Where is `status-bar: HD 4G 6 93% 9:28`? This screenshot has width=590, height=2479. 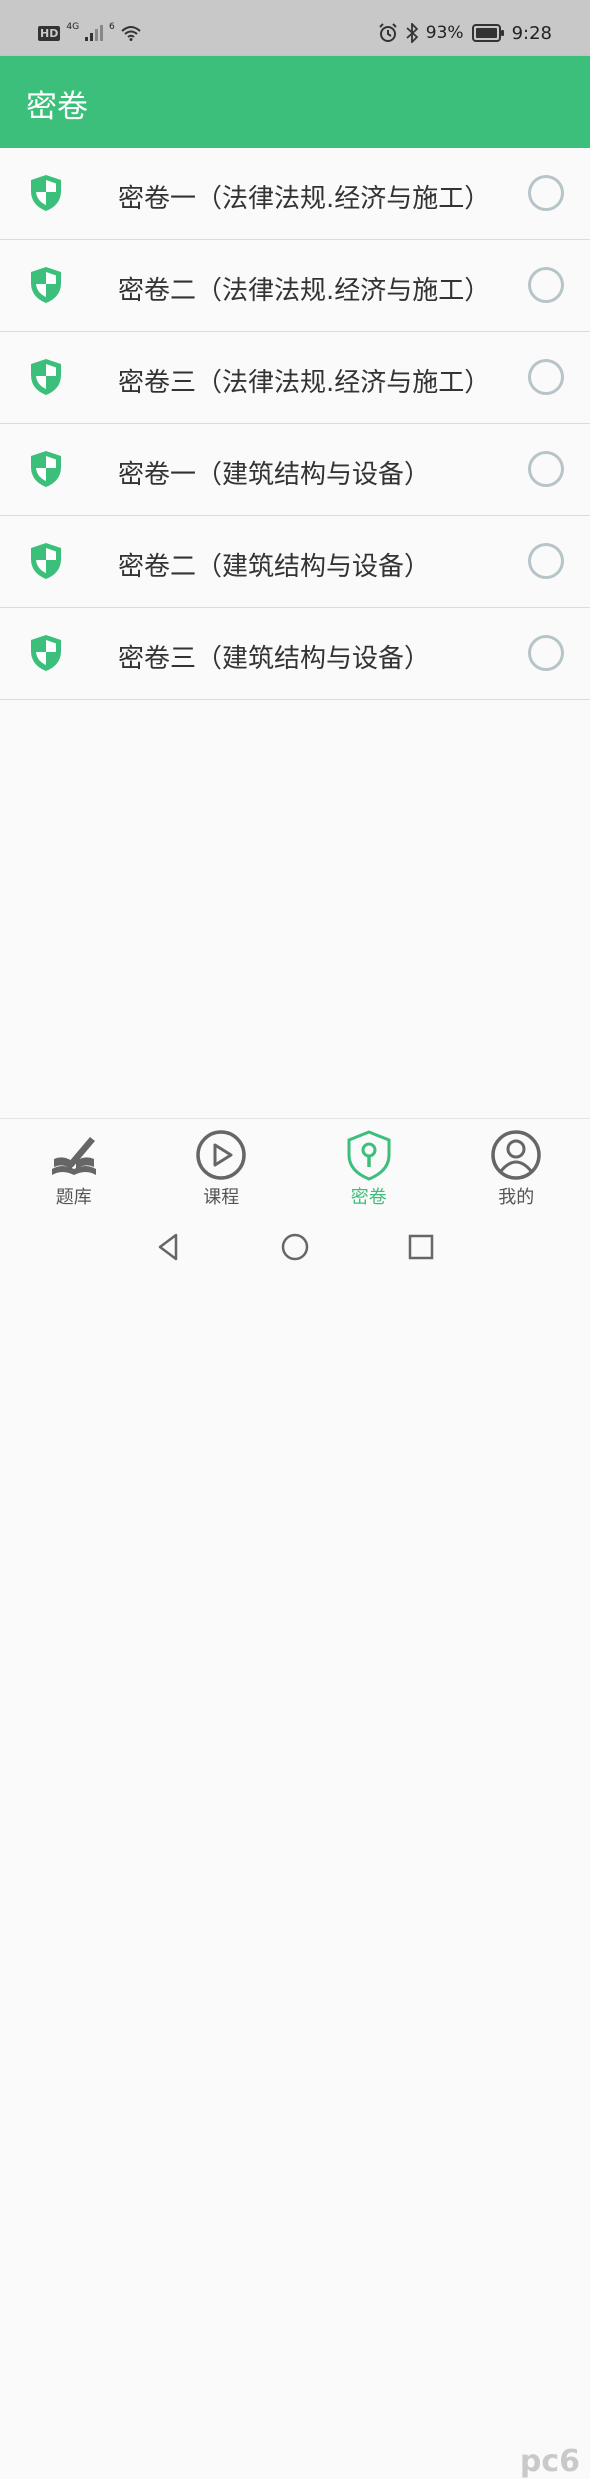
status-bar: HD 4G 6 93% 9:28 is located at coordinates (295, 28).